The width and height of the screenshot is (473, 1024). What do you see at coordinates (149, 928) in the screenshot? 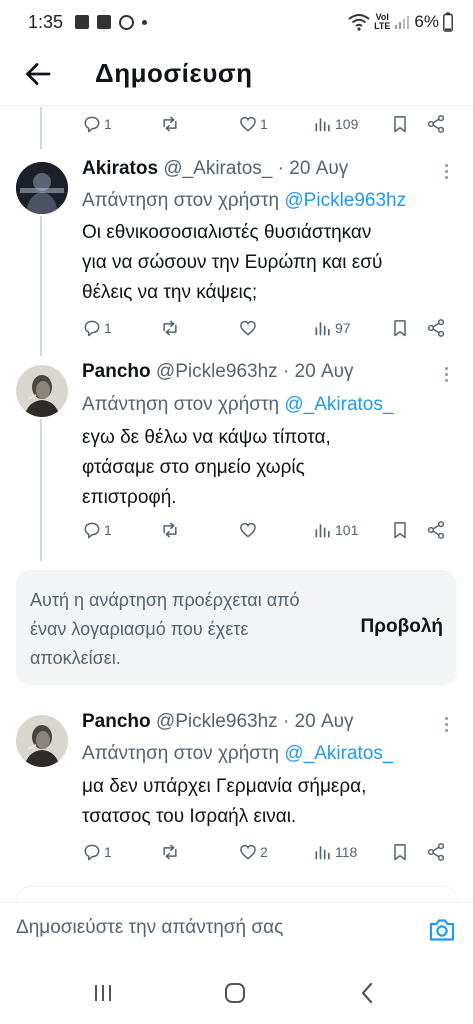
I see `reply-input: Δημοσιεύστε την απάντησή σας` at bounding box center [149, 928].